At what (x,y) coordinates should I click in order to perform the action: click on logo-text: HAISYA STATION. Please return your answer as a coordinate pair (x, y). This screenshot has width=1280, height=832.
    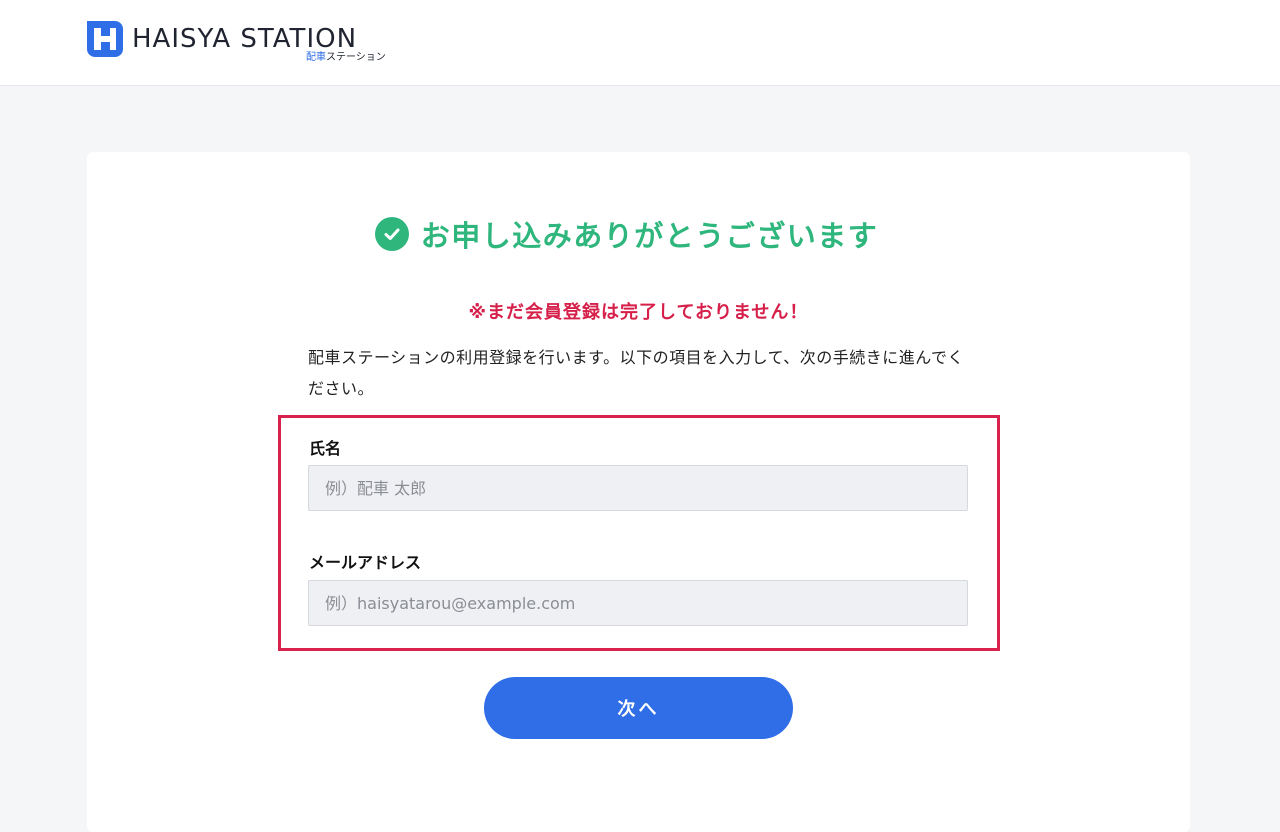
    Looking at the image, I should click on (245, 39).